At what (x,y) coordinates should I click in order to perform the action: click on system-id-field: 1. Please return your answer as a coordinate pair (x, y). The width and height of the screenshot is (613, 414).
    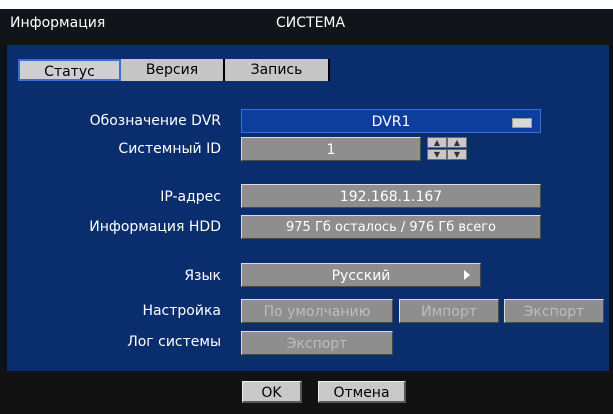
    Looking at the image, I should click on (331, 149).